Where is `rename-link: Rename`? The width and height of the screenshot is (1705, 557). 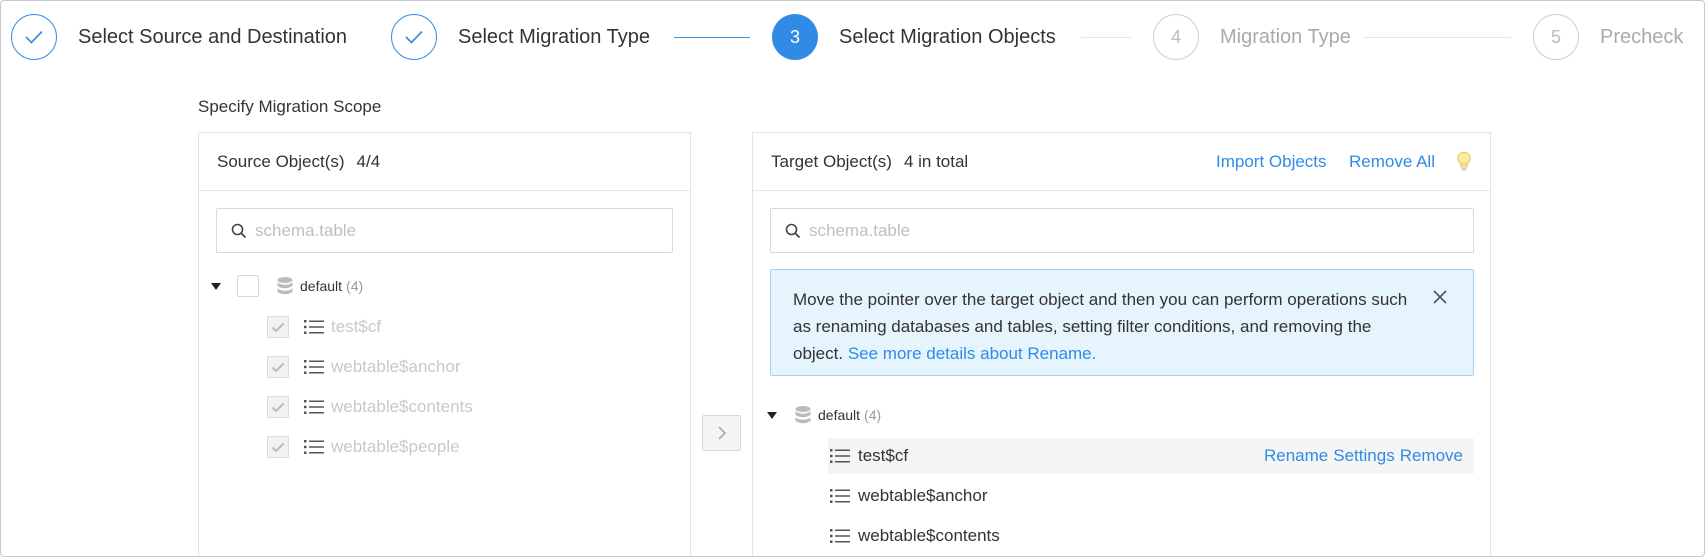
rename-link: Rename is located at coordinates (1296, 456).